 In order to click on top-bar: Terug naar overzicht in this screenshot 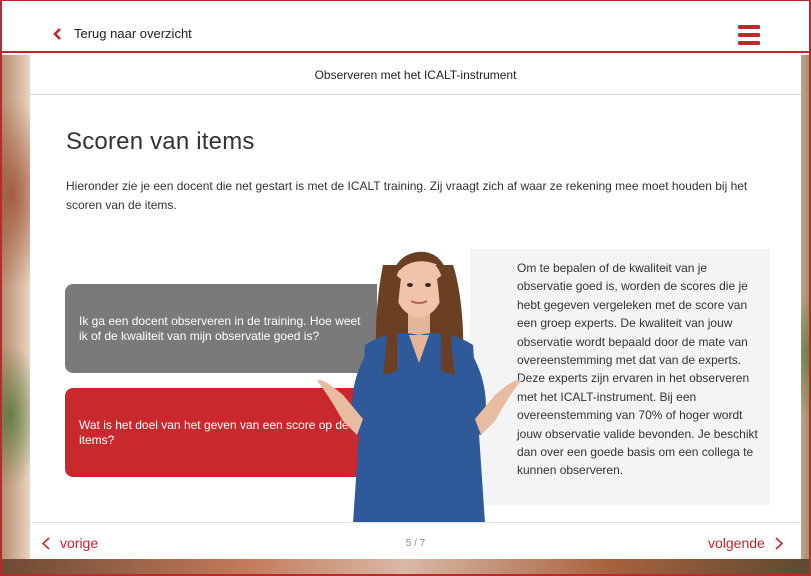, I will do `click(405, 27)`.